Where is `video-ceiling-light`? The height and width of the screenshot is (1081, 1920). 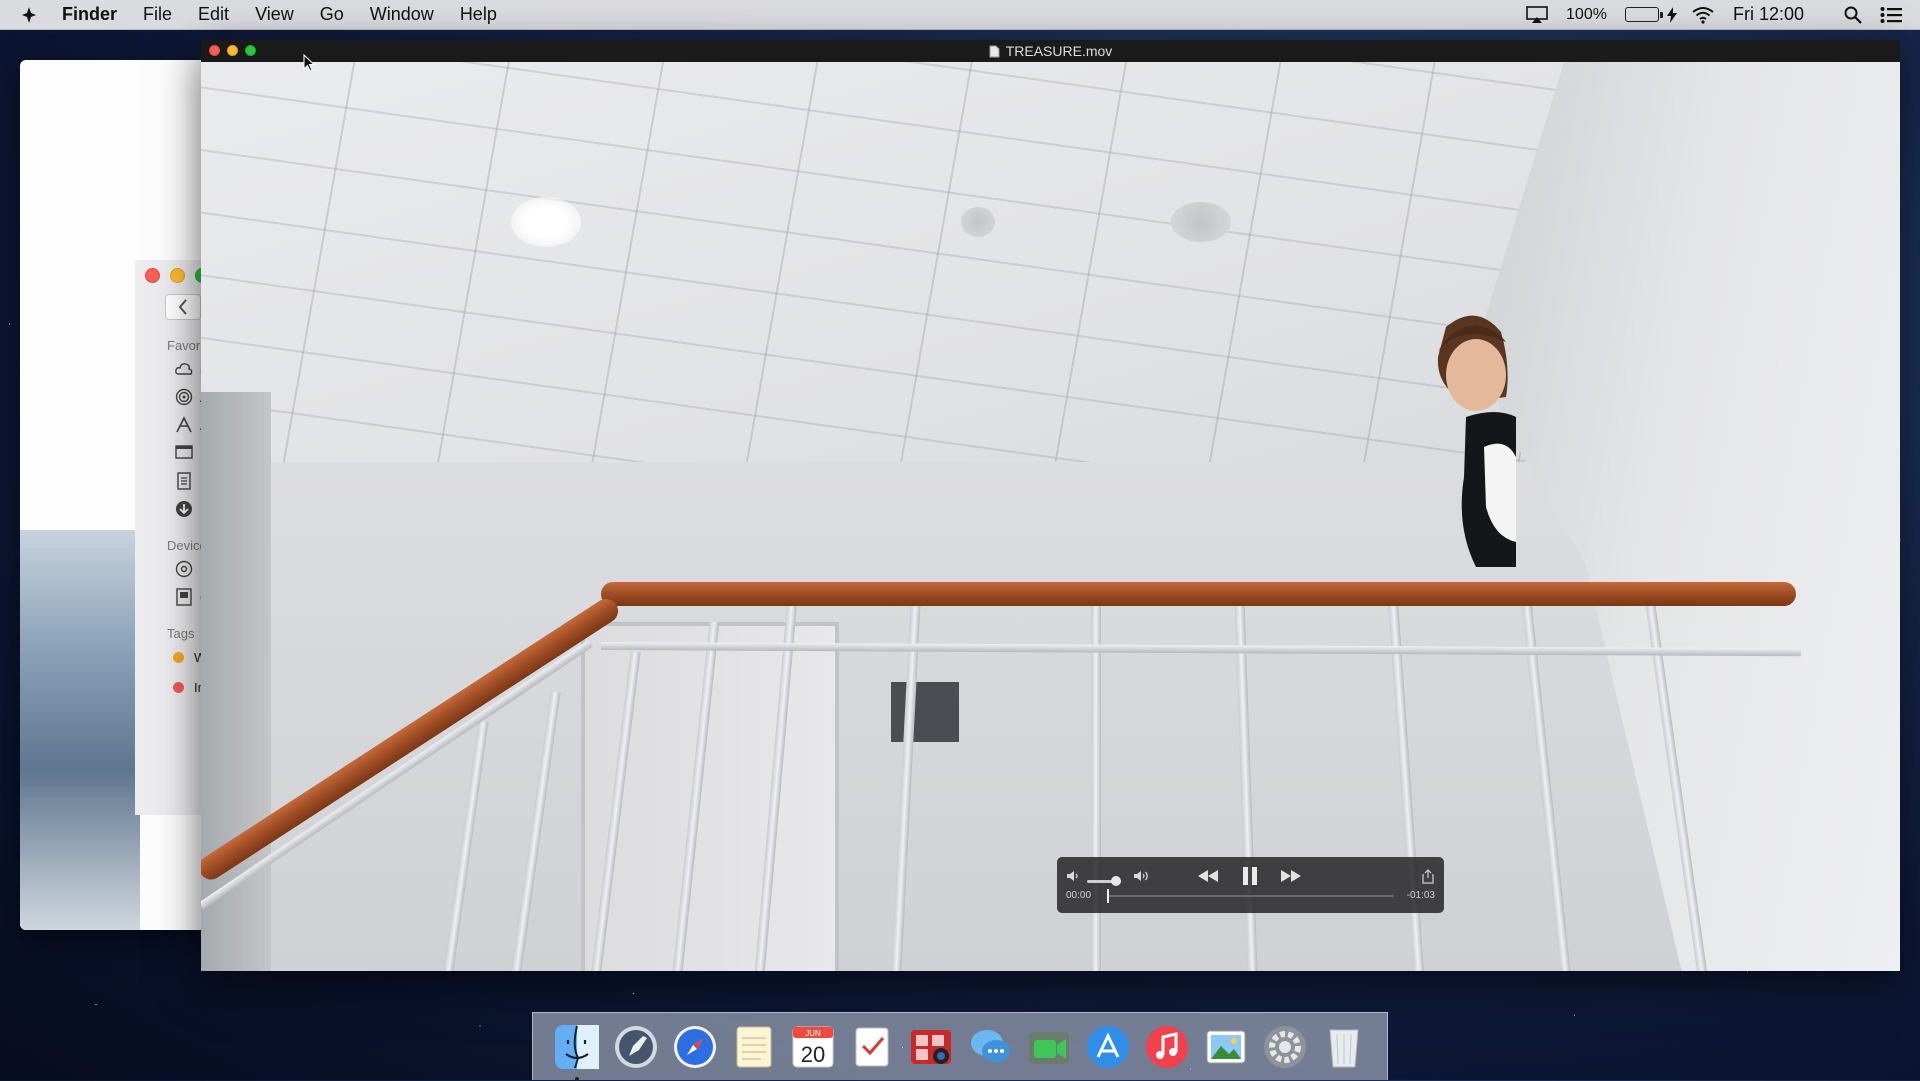
video-ceiling-light is located at coordinates (546, 222).